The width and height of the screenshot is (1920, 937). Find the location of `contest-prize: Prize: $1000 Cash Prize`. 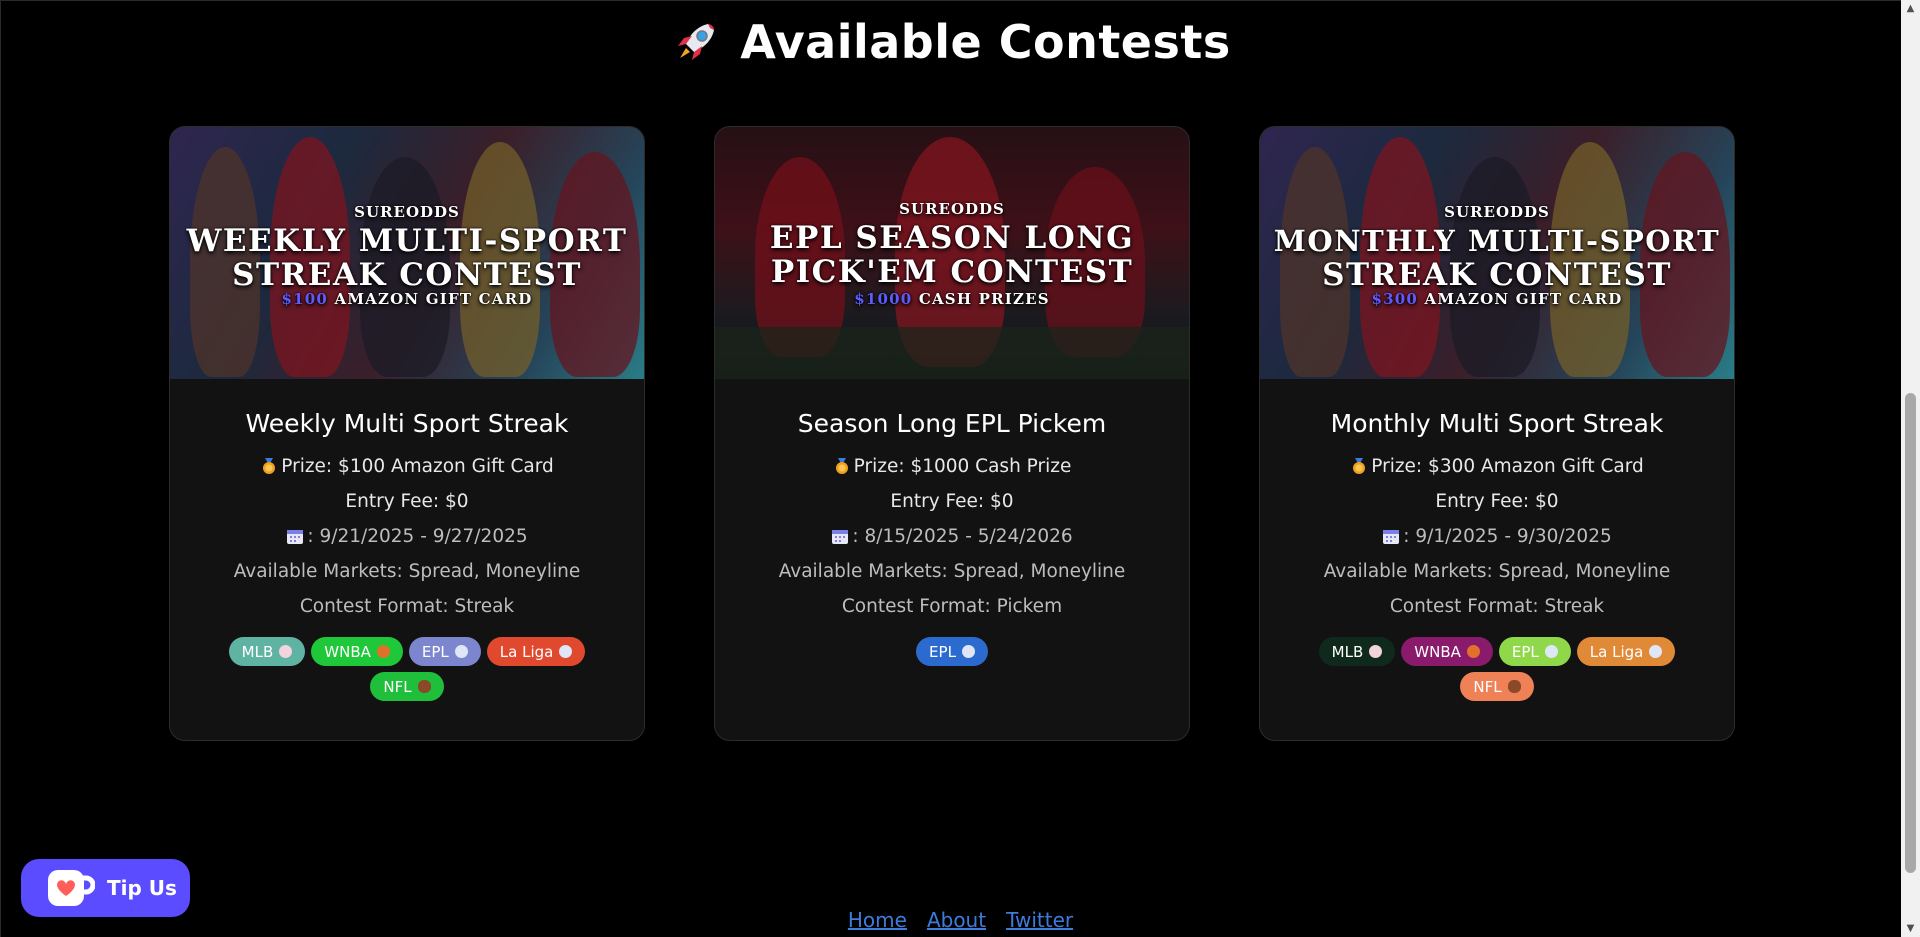

contest-prize: Prize: $1000 Cash Prize is located at coordinates (952, 466).